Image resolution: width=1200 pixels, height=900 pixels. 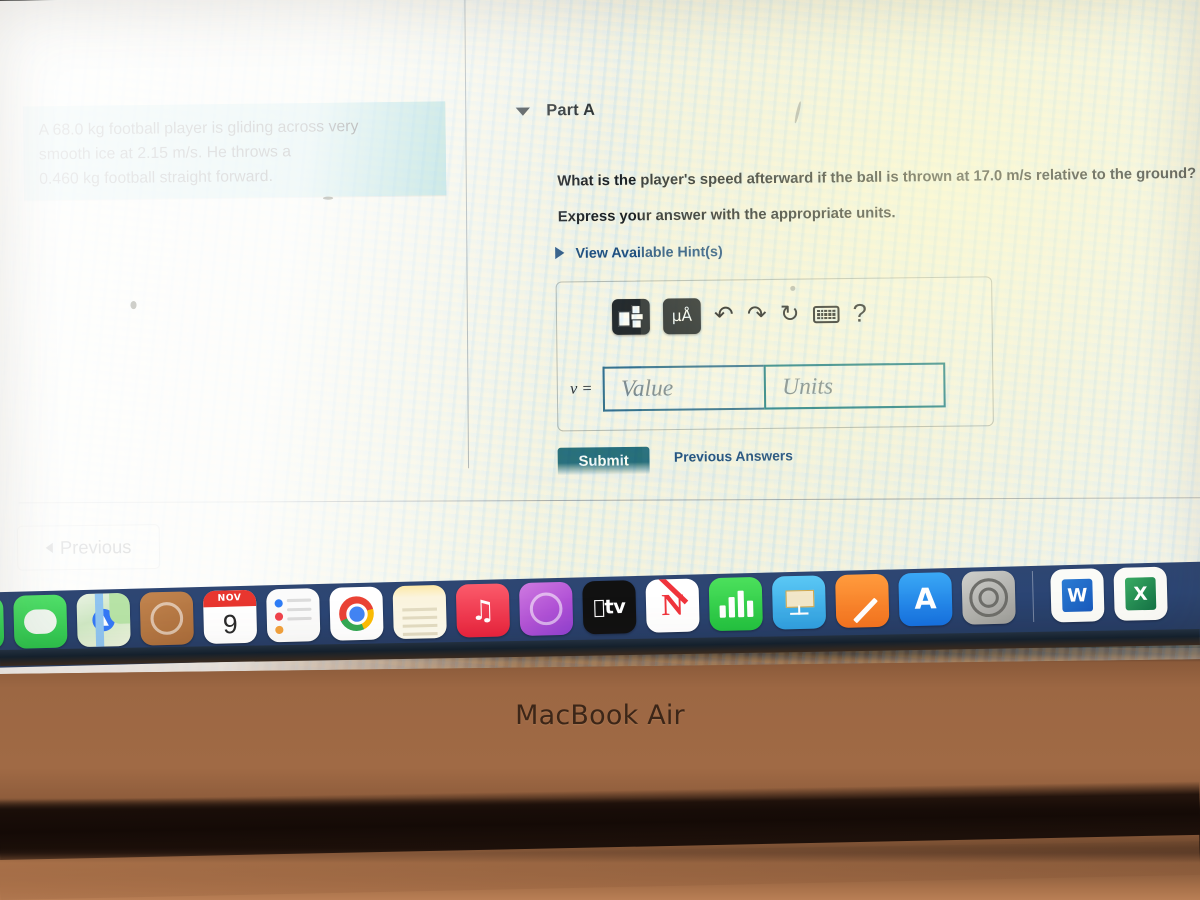 What do you see at coordinates (571, 110) in the screenshot?
I see `part-title: Part A` at bounding box center [571, 110].